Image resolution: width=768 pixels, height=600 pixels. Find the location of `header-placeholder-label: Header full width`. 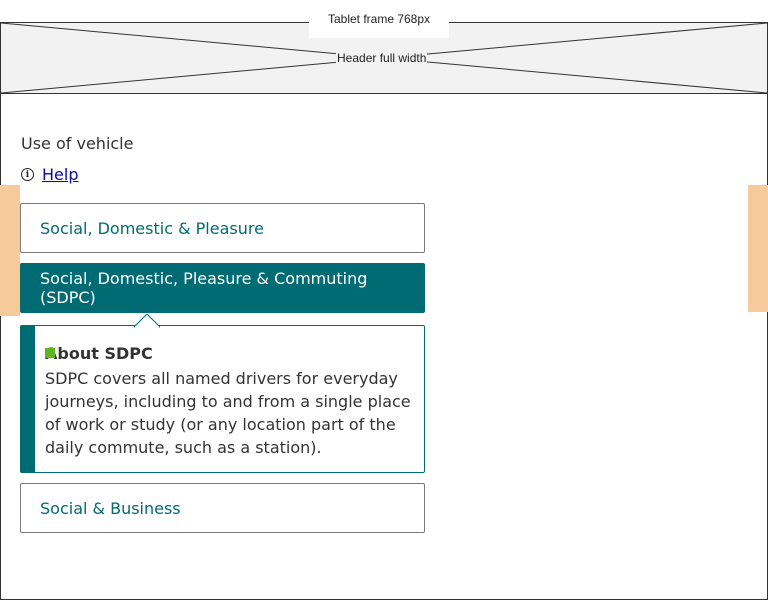

header-placeholder-label: Header full width is located at coordinates (382, 58).